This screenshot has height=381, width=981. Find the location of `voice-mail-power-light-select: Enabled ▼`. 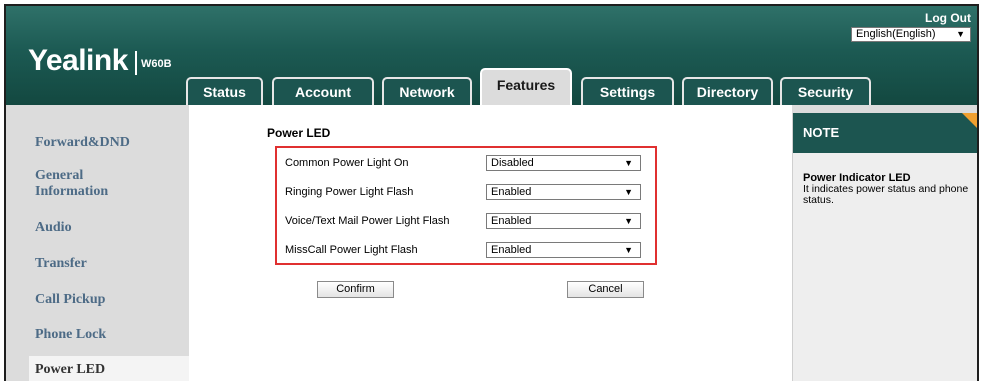

voice-mail-power-light-select: Enabled ▼ is located at coordinates (563, 221).